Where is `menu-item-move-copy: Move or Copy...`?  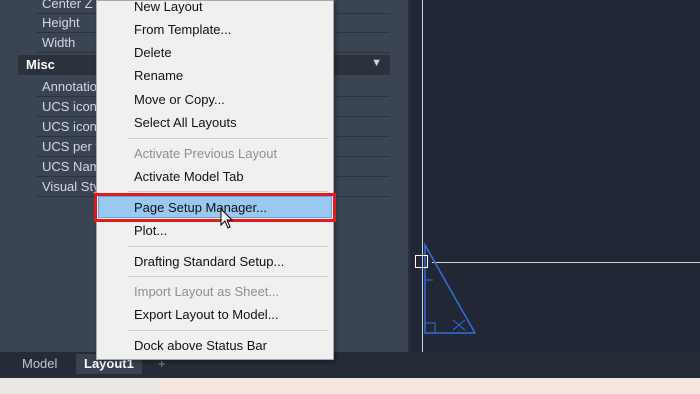 menu-item-move-copy: Move or Copy... is located at coordinates (179, 99).